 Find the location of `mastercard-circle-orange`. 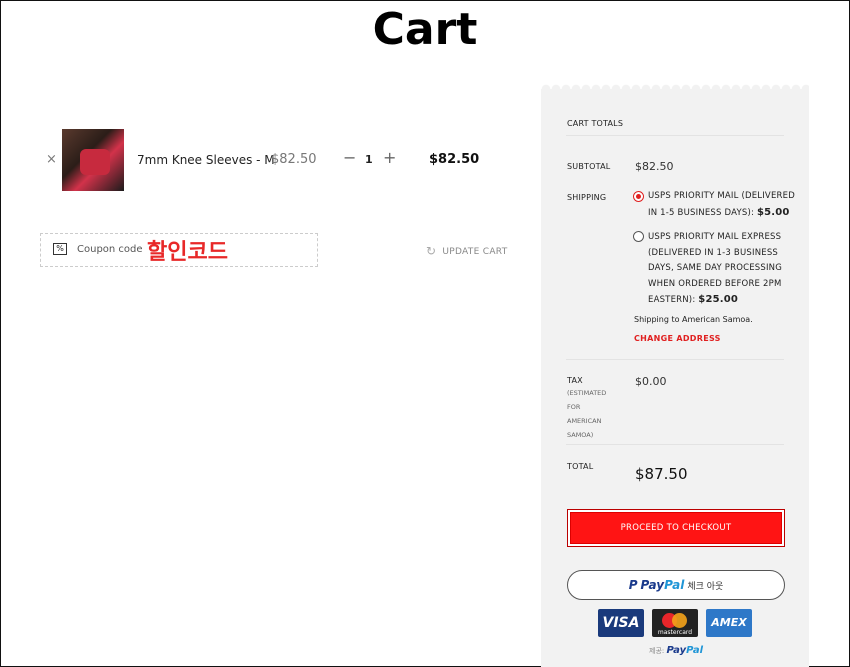

mastercard-circle-orange is located at coordinates (679, 620).